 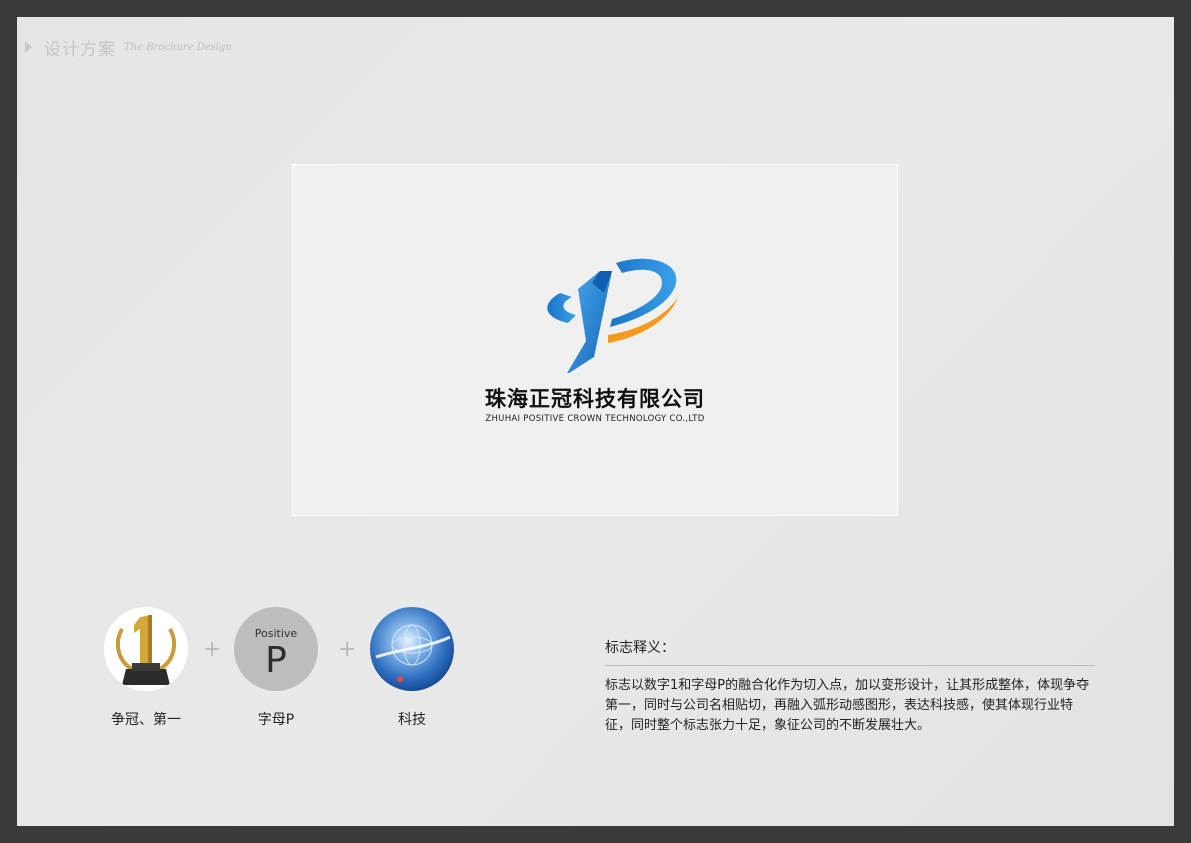 I want to click on positive-label: Positive, so click(x=276, y=633).